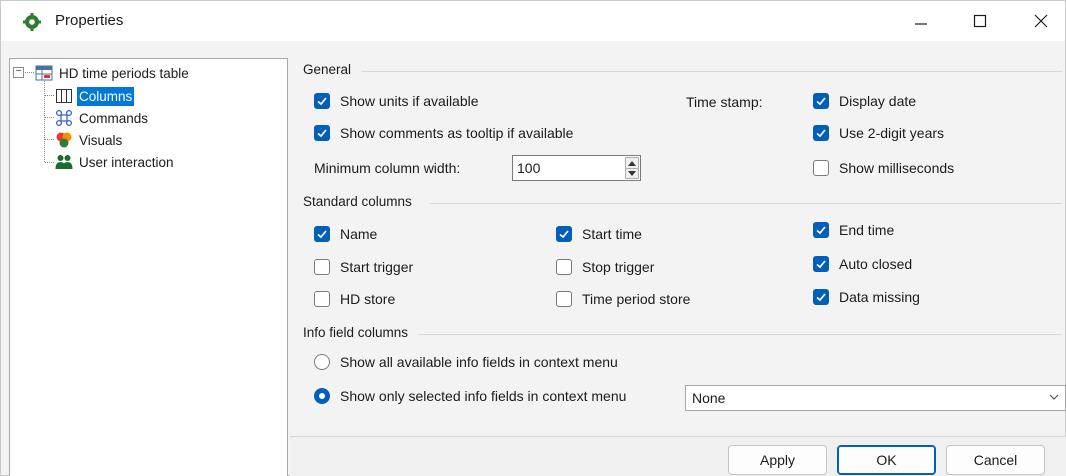 The height and width of the screenshot is (476, 1066). Describe the element at coordinates (322, 362) in the screenshot. I see `radio-unselected` at that location.